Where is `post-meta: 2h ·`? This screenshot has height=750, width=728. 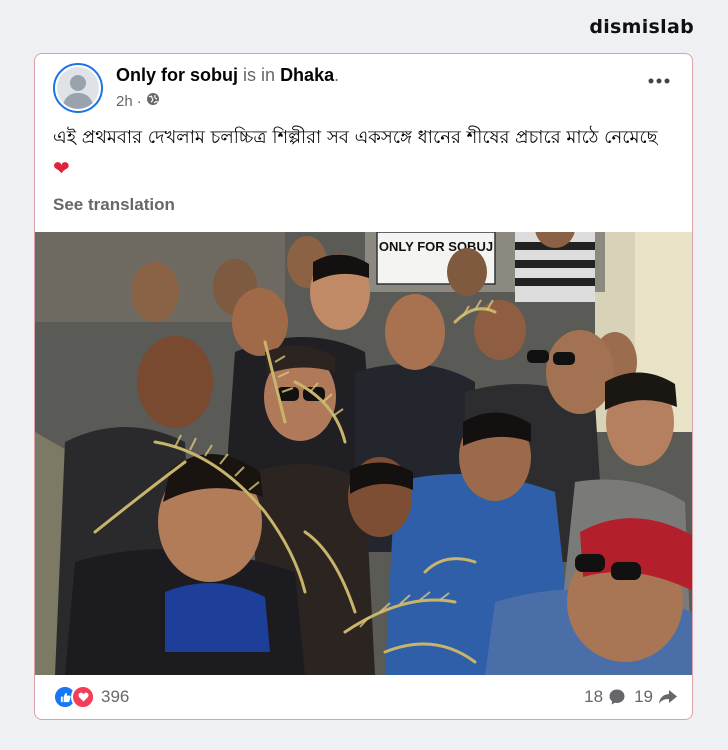
post-meta: 2h · is located at coordinates (138, 101).